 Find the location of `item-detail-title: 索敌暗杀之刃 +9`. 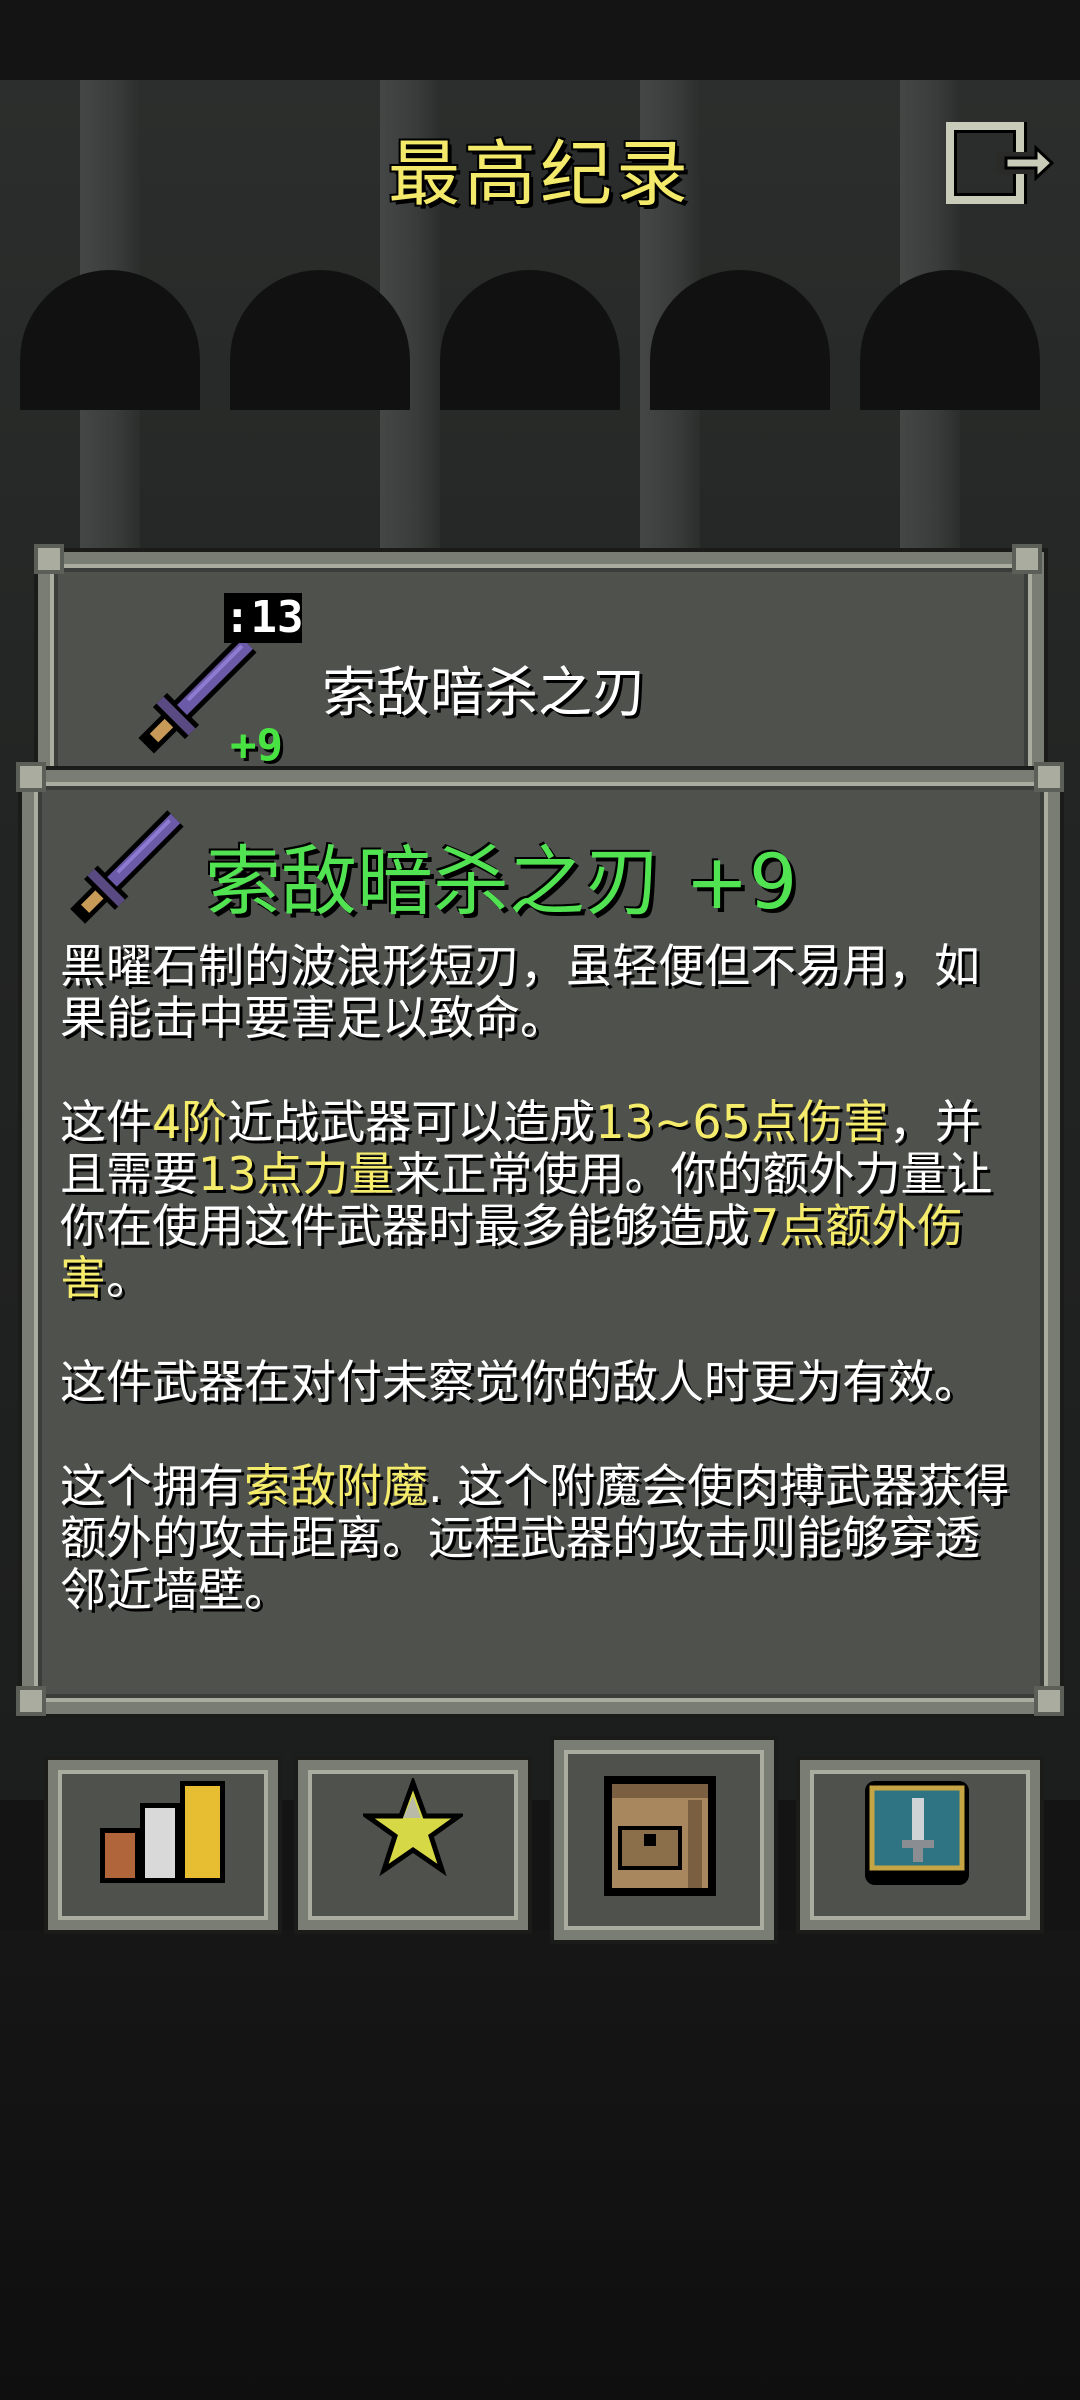

item-detail-title: 索敌暗杀之刃 +9 is located at coordinates (501, 881).